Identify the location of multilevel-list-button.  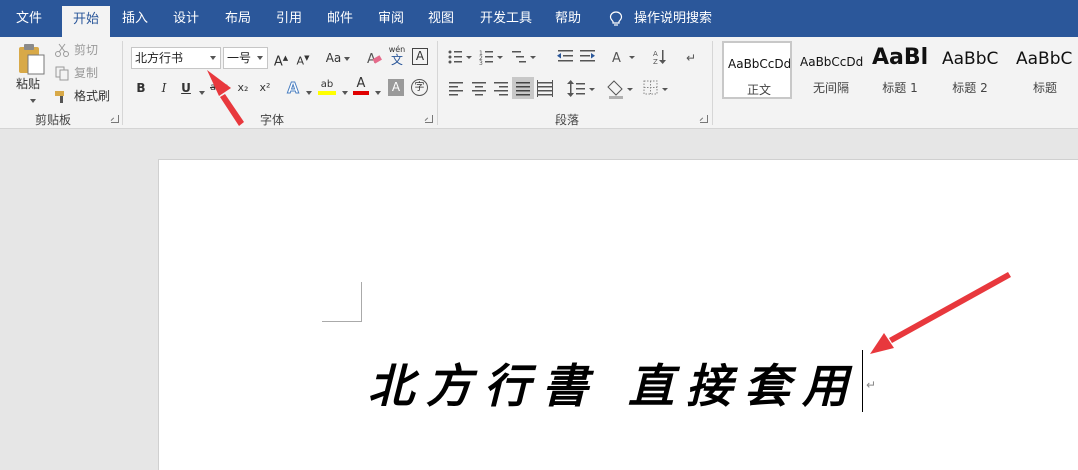
(525, 58).